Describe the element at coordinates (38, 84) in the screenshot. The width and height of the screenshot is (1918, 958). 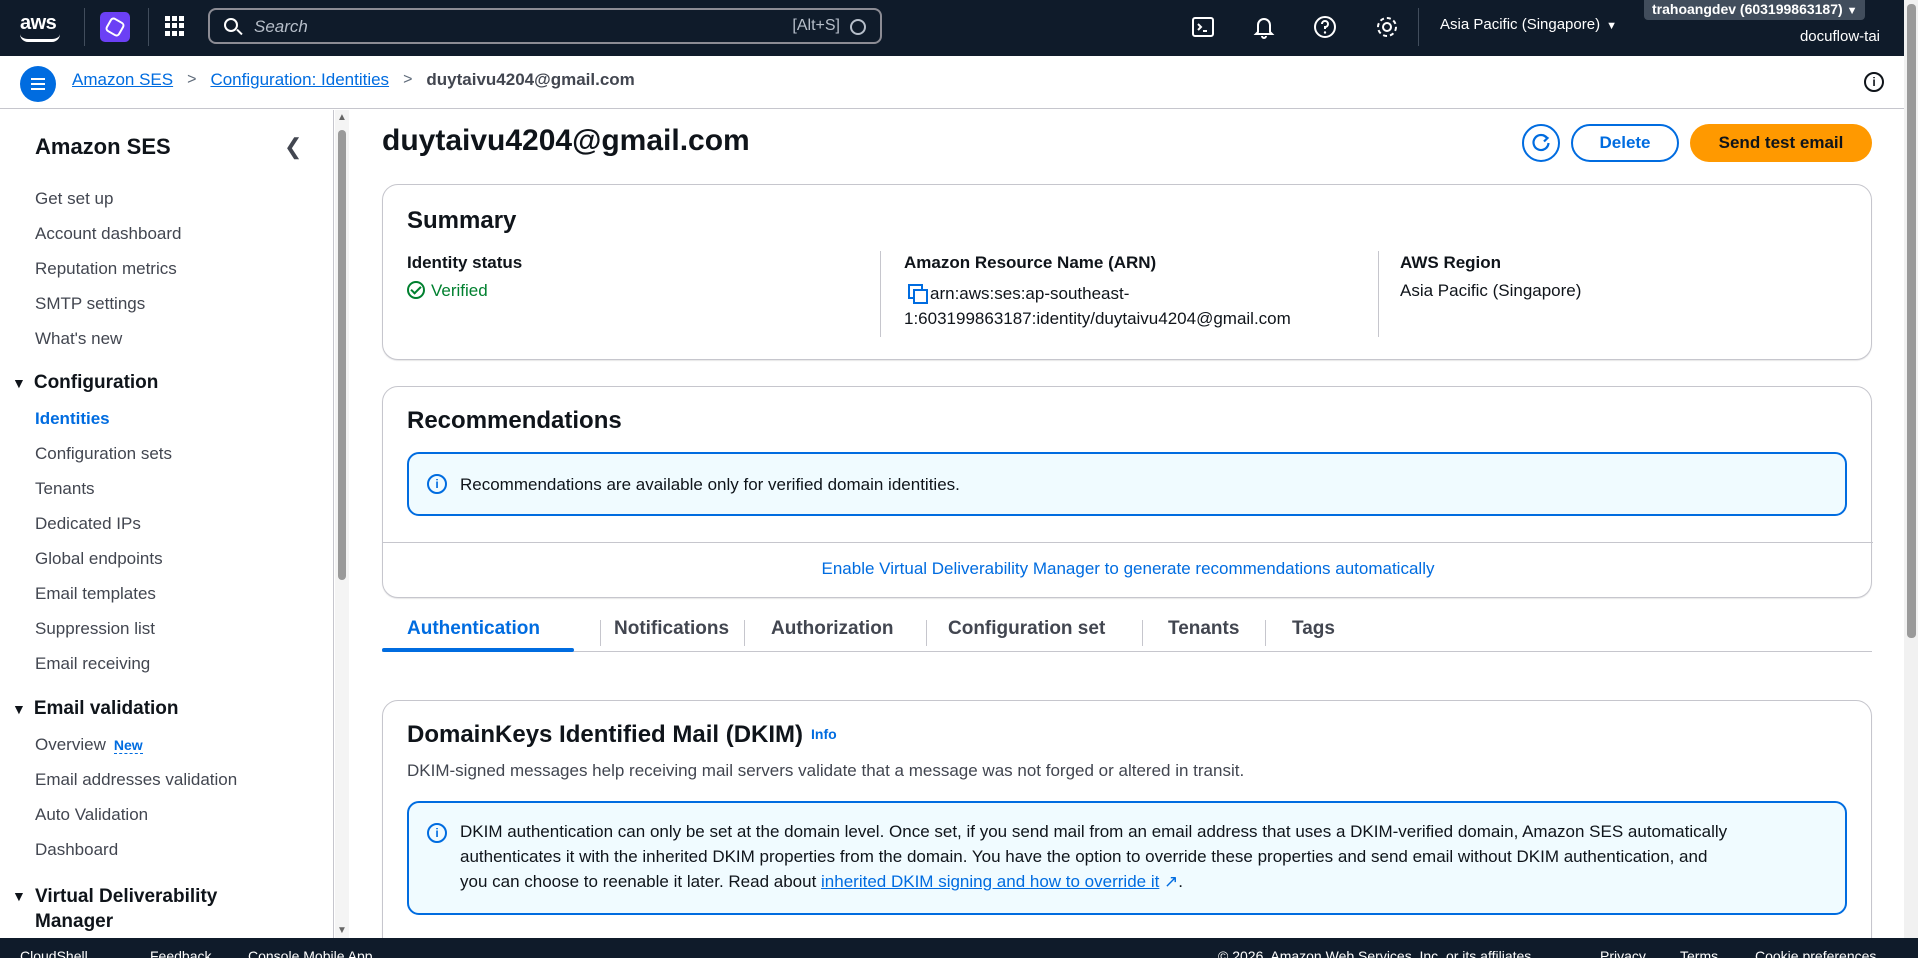
I see `side-menu-toggle-button` at that location.